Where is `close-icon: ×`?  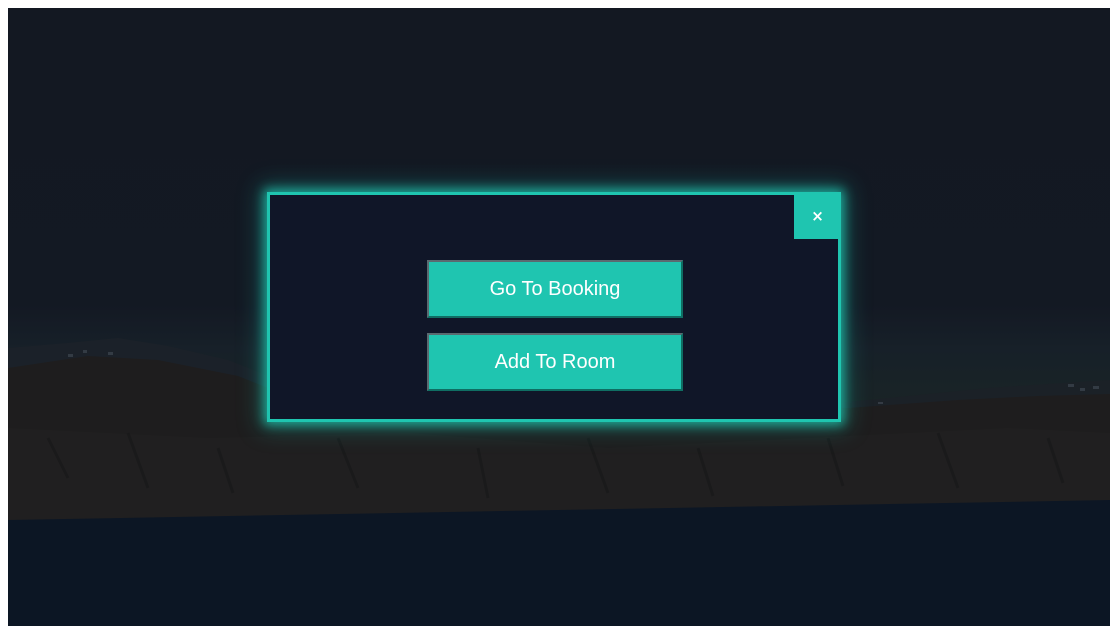 close-icon: × is located at coordinates (817, 215).